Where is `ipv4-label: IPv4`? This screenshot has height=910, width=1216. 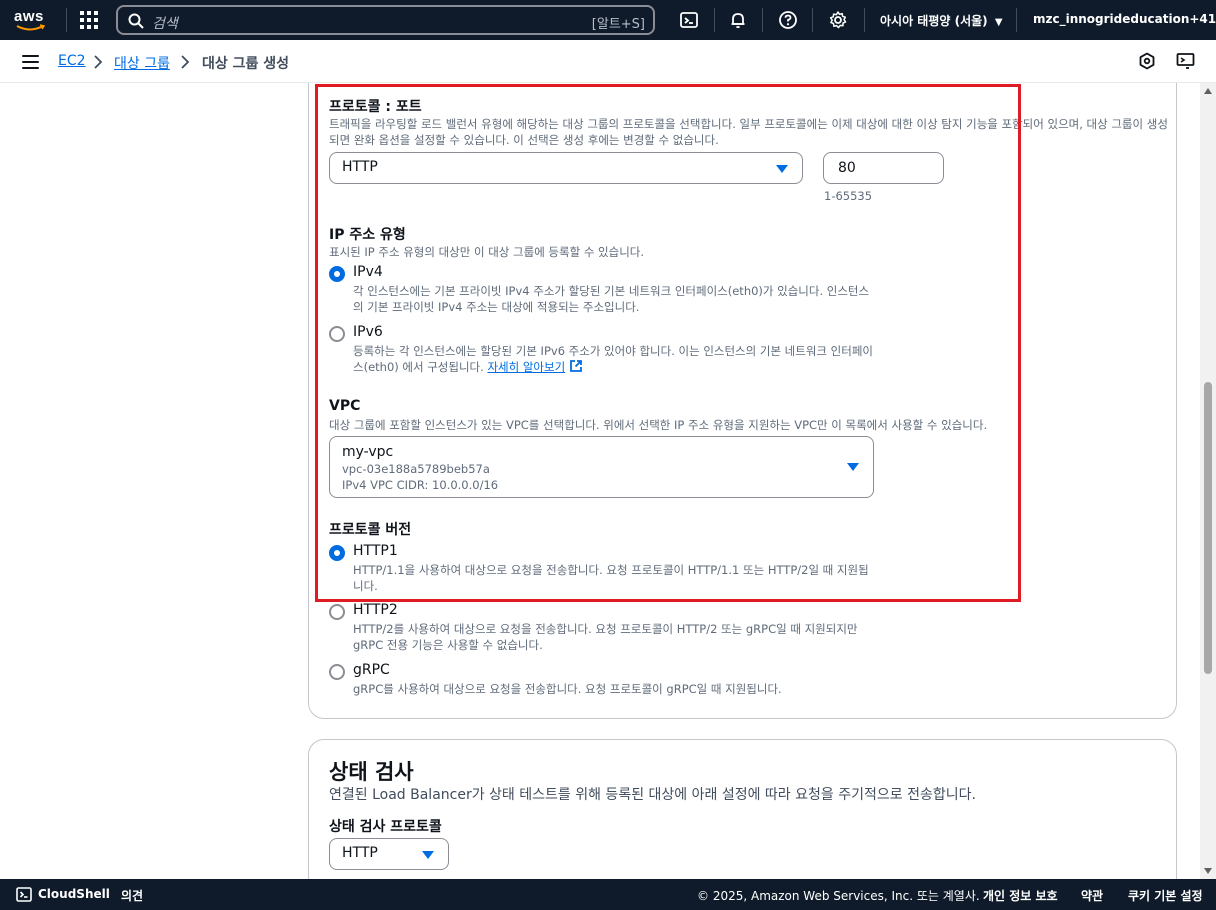
ipv4-label: IPv4 is located at coordinates (368, 272).